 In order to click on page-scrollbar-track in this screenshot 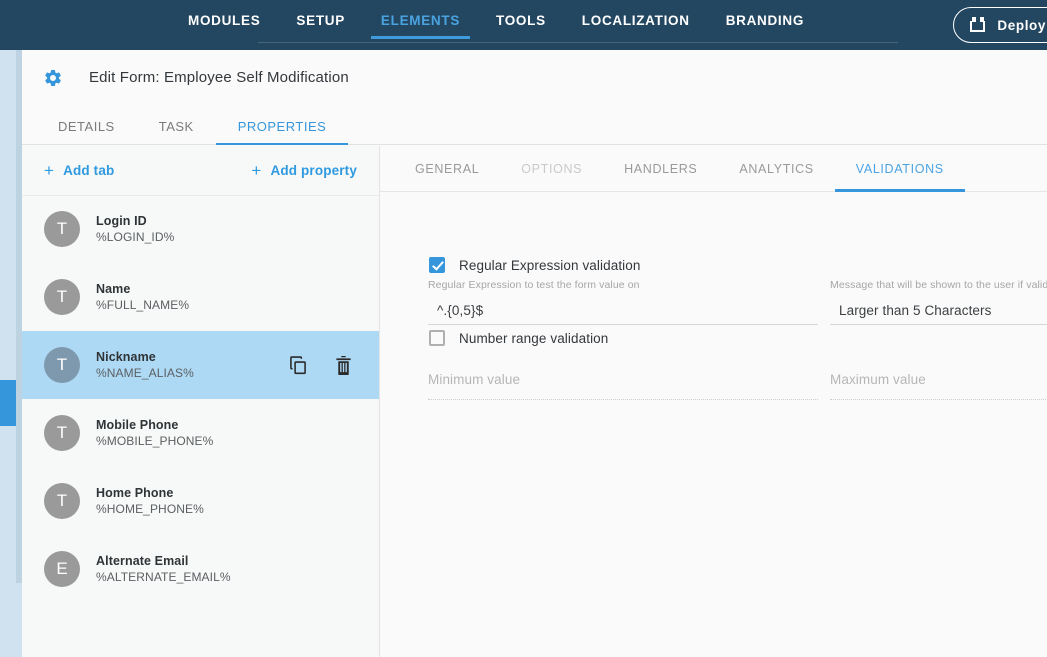, I will do `click(8, 316)`.